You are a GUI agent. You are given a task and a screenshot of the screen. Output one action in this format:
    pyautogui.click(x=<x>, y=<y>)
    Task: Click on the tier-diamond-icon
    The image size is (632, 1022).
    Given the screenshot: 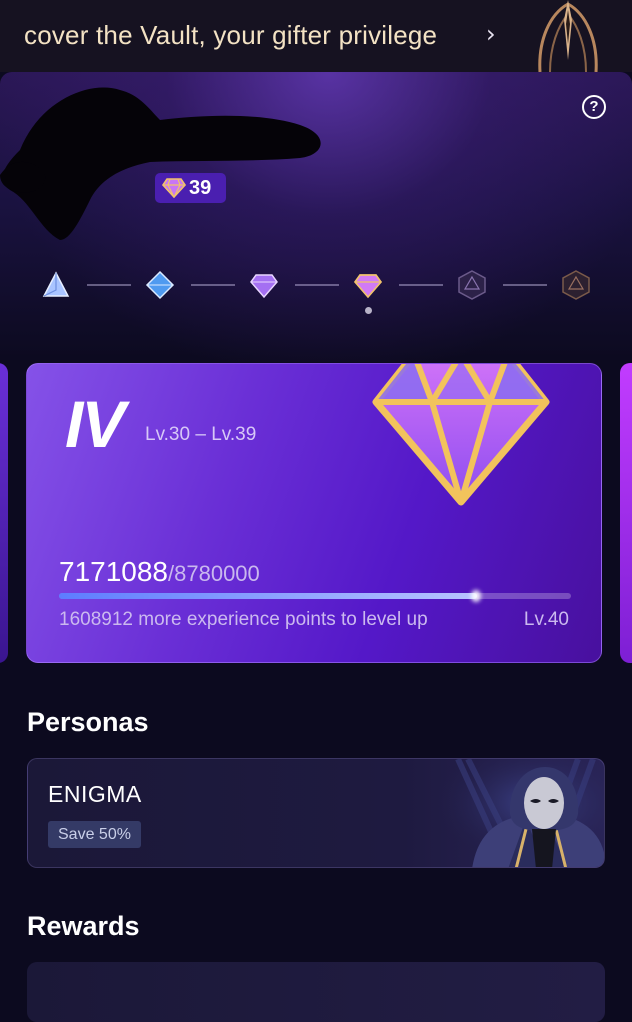 What is the action you would take?
    pyautogui.click(x=461, y=435)
    